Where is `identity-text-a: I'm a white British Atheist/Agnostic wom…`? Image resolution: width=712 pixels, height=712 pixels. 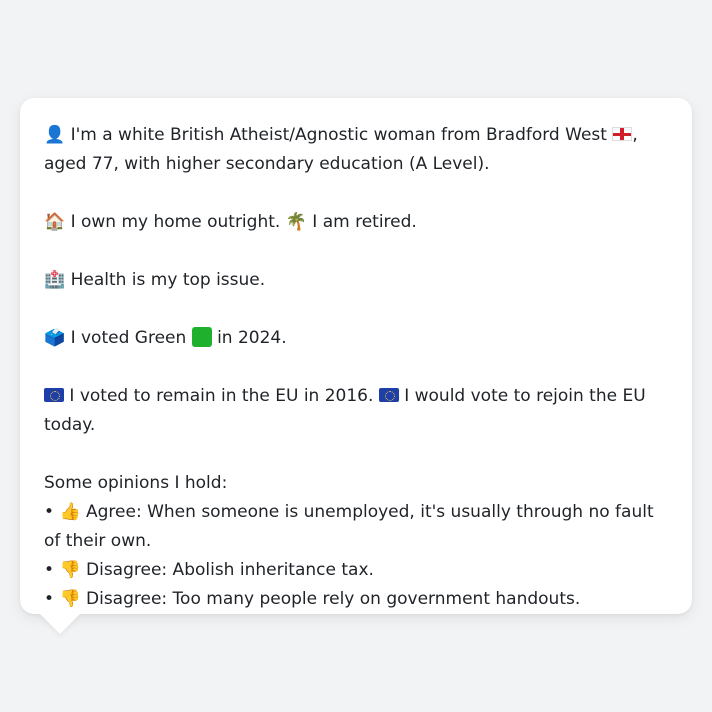 identity-text-a: I'm a white British Atheist/Agnostic wom… is located at coordinates (338, 135).